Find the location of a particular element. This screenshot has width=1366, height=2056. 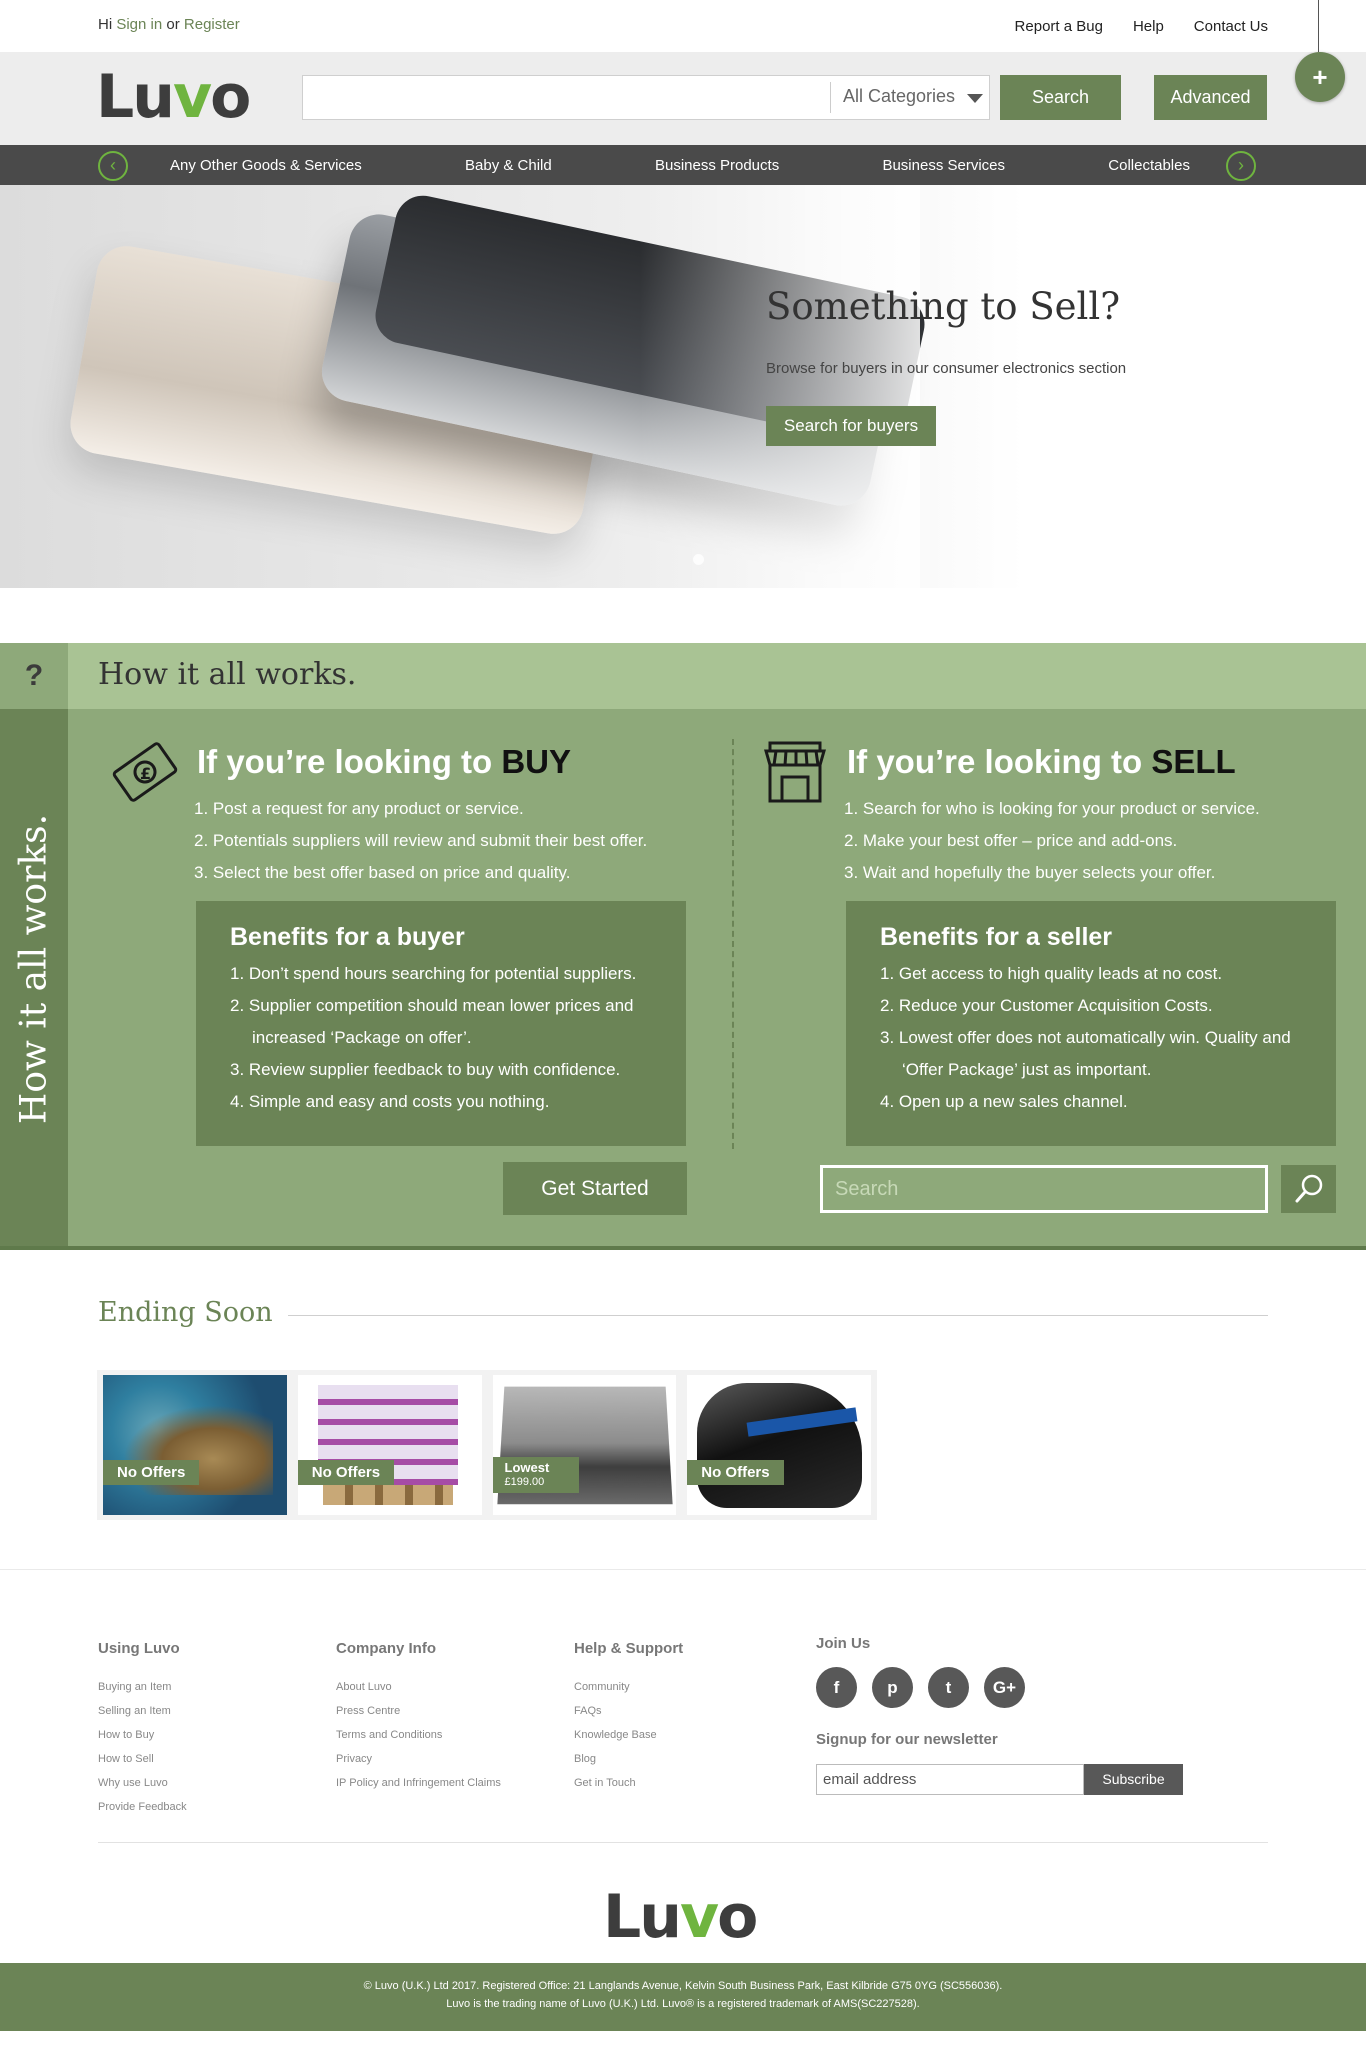

offer-badge: Lowest £199.00 is located at coordinates (536, 1475).